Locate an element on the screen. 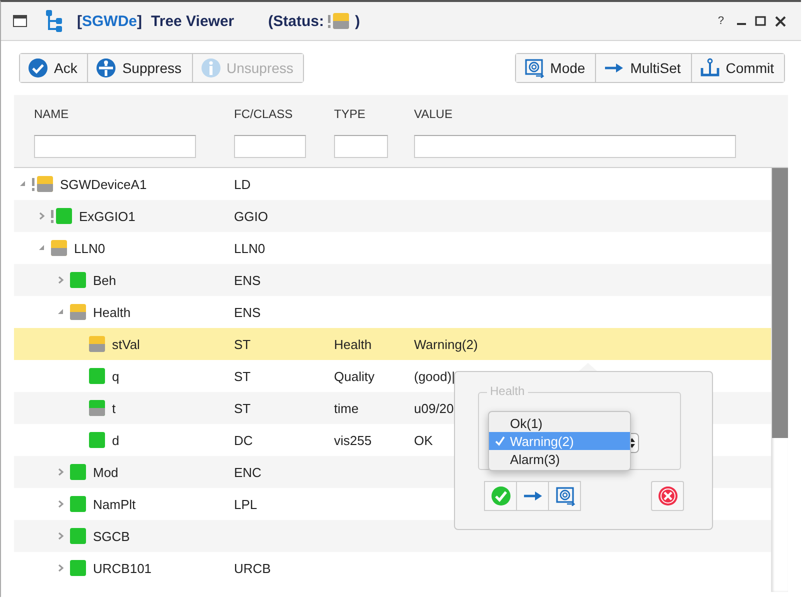  node-name: SGCB is located at coordinates (111, 536).